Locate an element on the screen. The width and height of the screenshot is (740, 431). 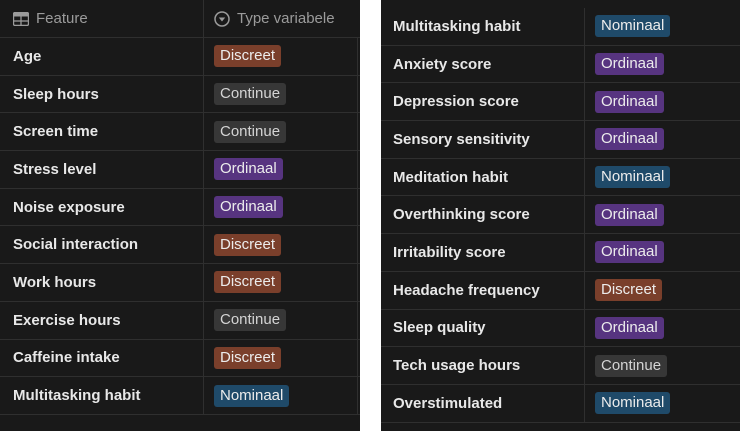
table-row: Overthinking score Ordinaal is located at coordinates (560, 215).